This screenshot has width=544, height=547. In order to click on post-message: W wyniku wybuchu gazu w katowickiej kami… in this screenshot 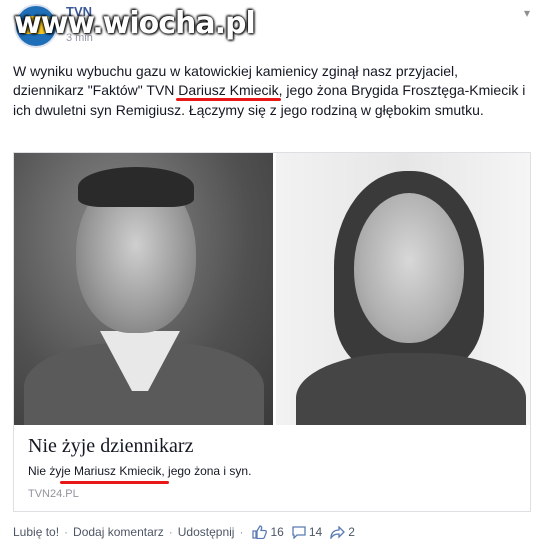, I will do `click(272, 91)`.